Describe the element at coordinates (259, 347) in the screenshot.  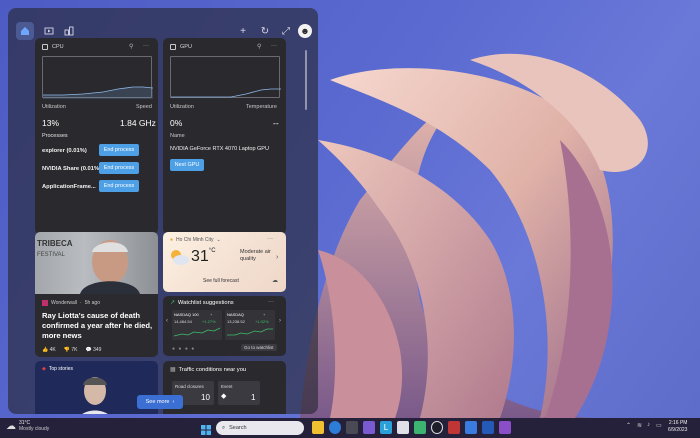
I see `go-to-watchlist-button: Go to watchlist` at that location.